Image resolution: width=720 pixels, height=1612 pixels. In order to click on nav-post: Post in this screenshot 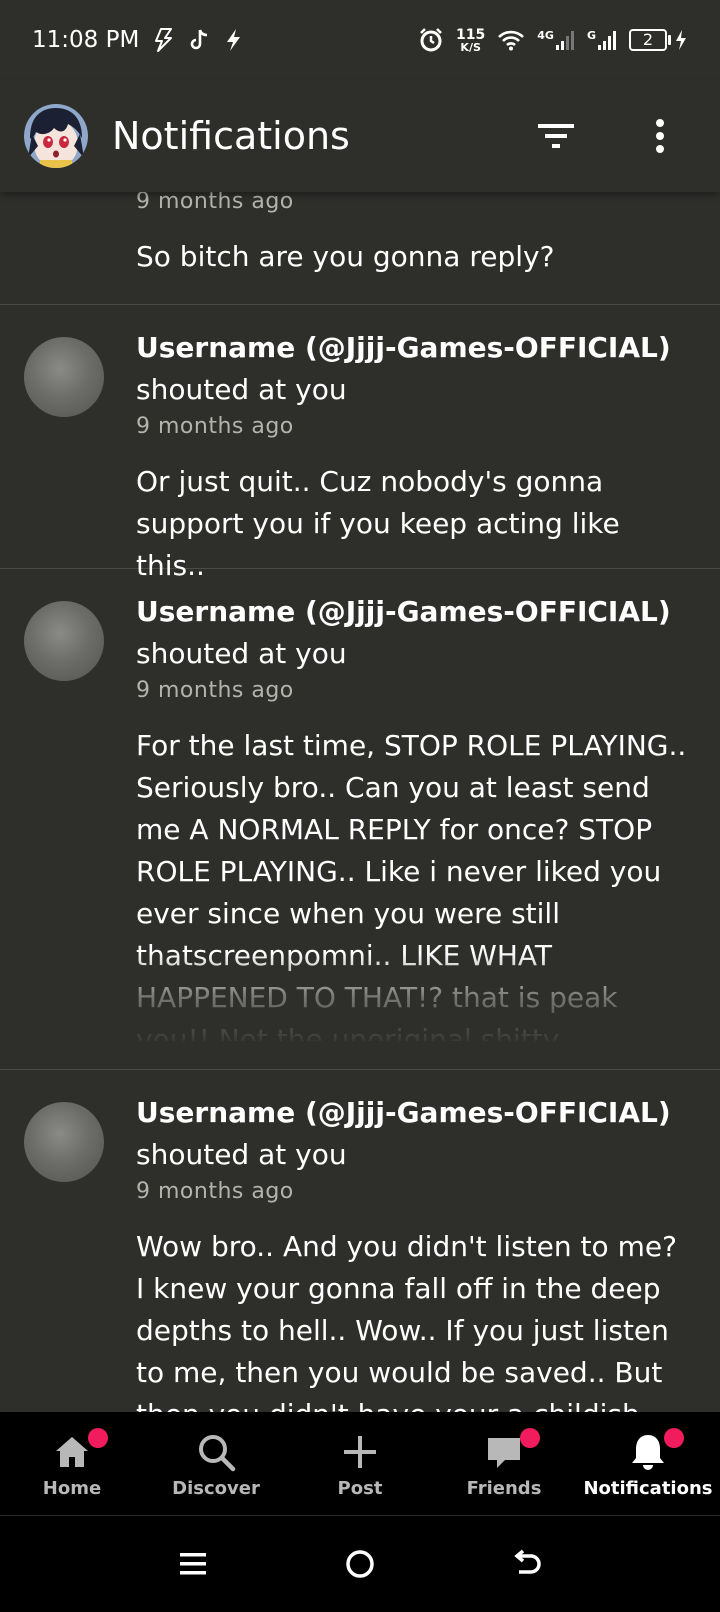, I will do `click(360, 1463)`.